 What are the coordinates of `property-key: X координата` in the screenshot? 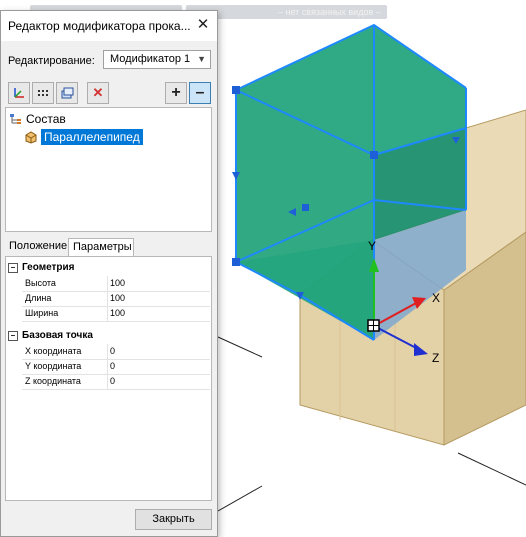 It's located at (53, 351).